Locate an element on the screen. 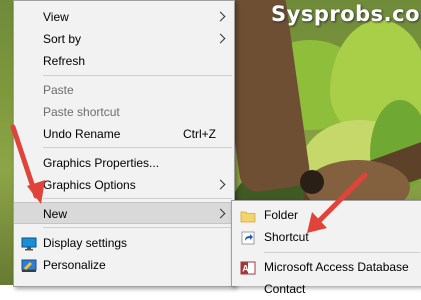 This screenshot has height=300, width=421. menu-item-refresh: Refresh is located at coordinates (124, 61).